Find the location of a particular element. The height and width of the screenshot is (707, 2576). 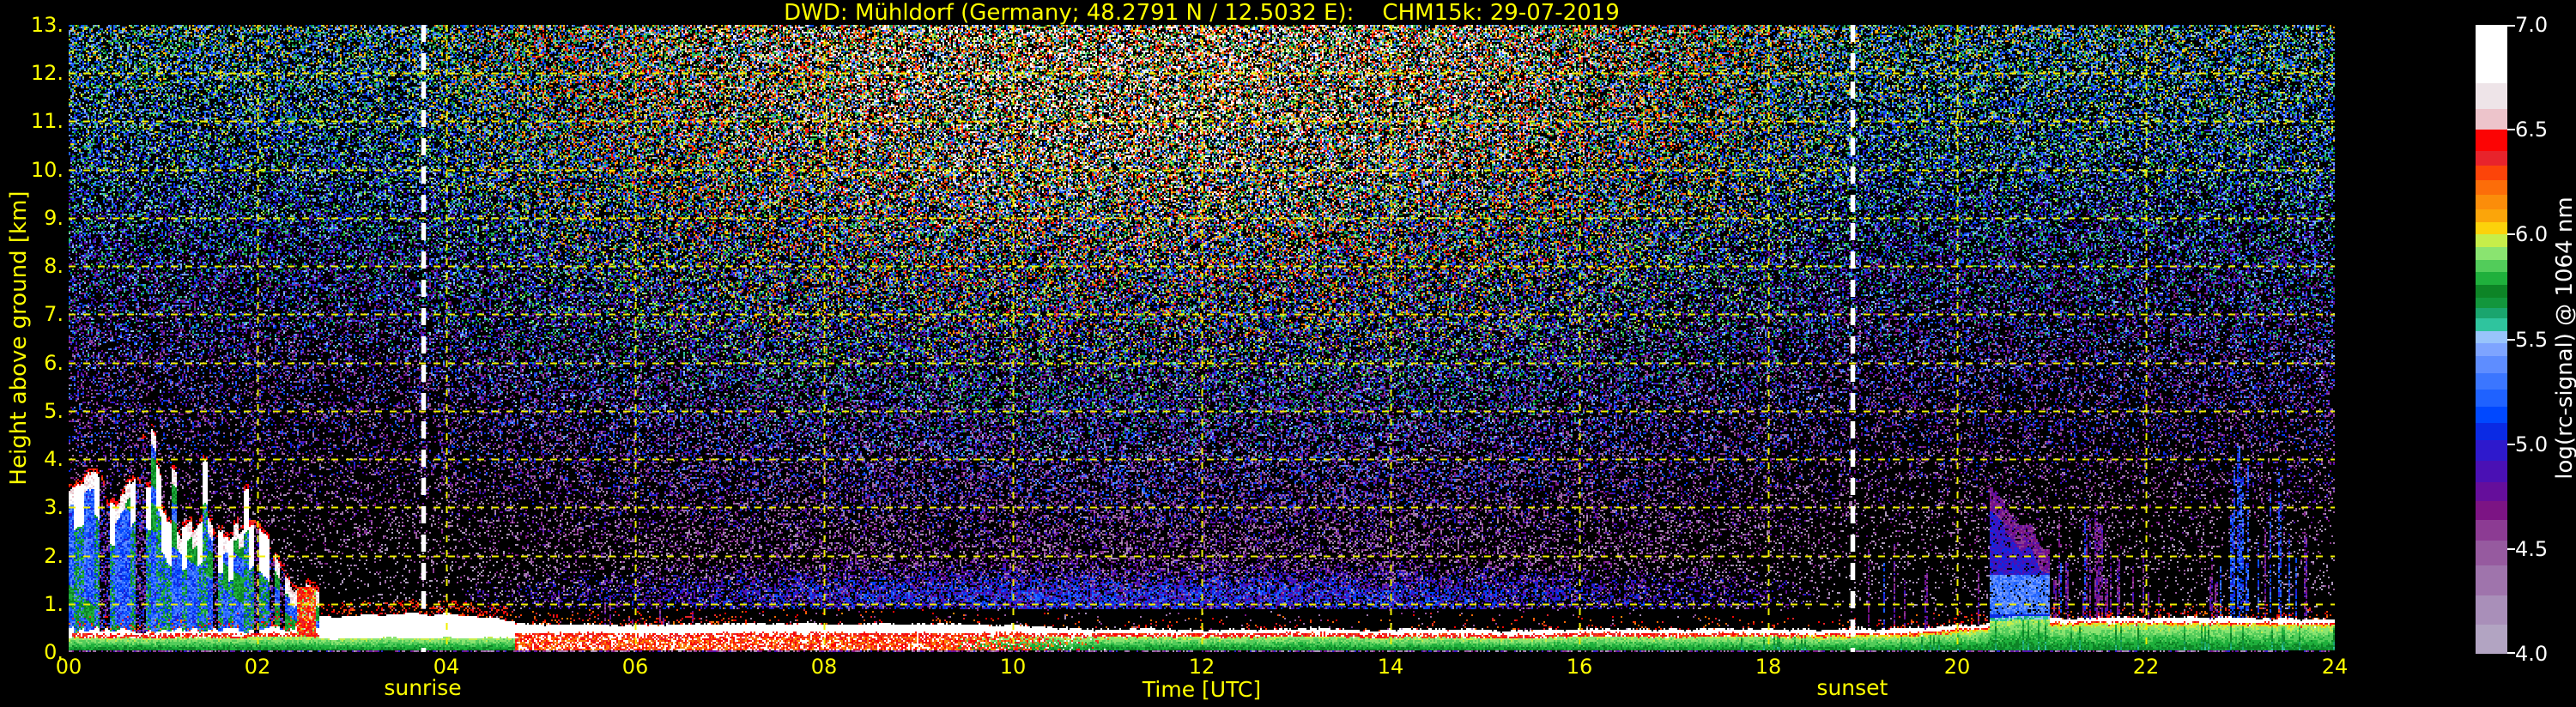

y-tick-label: 3. is located at coordinates (54, 508).